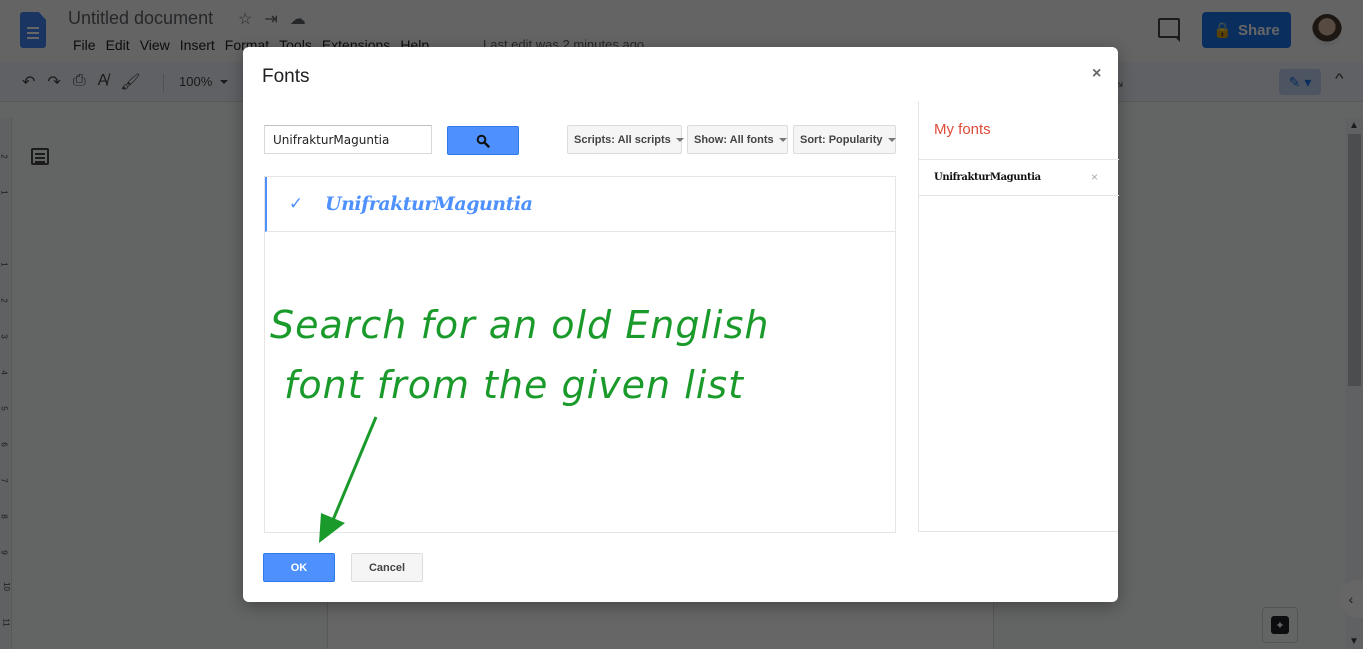 The image size is (1363, 649). I want to click on search-icon, so click(483, 141).